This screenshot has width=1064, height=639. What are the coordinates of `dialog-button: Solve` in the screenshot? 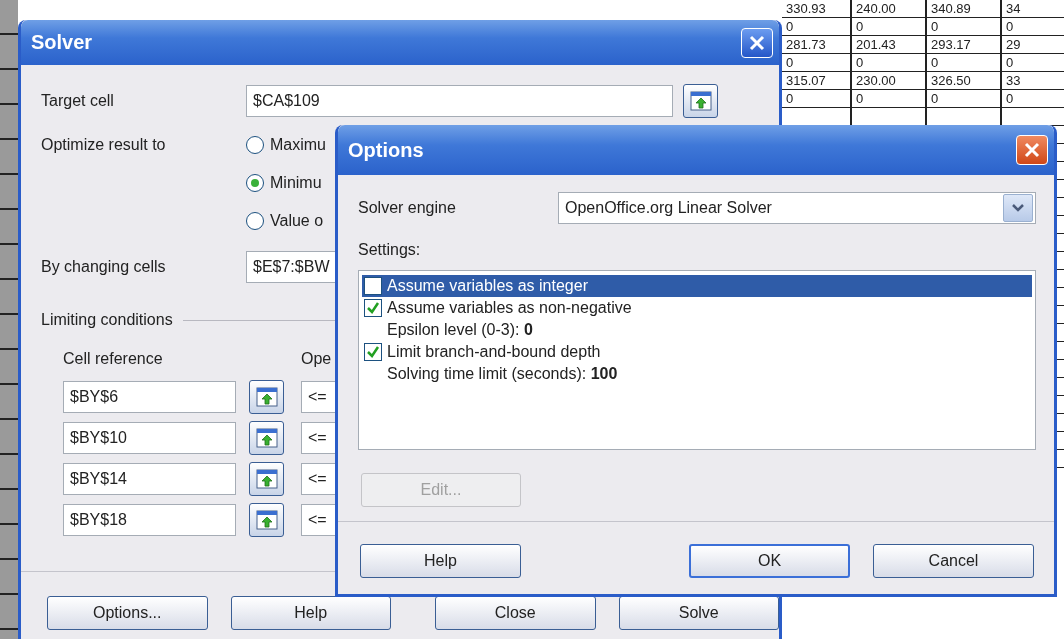 It's located at (698, 613).